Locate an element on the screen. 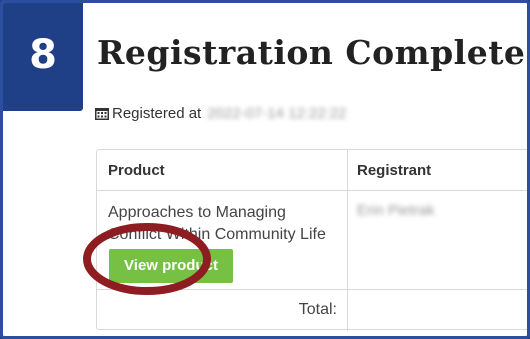  header-product: Product is located at coordinates (136, 170).